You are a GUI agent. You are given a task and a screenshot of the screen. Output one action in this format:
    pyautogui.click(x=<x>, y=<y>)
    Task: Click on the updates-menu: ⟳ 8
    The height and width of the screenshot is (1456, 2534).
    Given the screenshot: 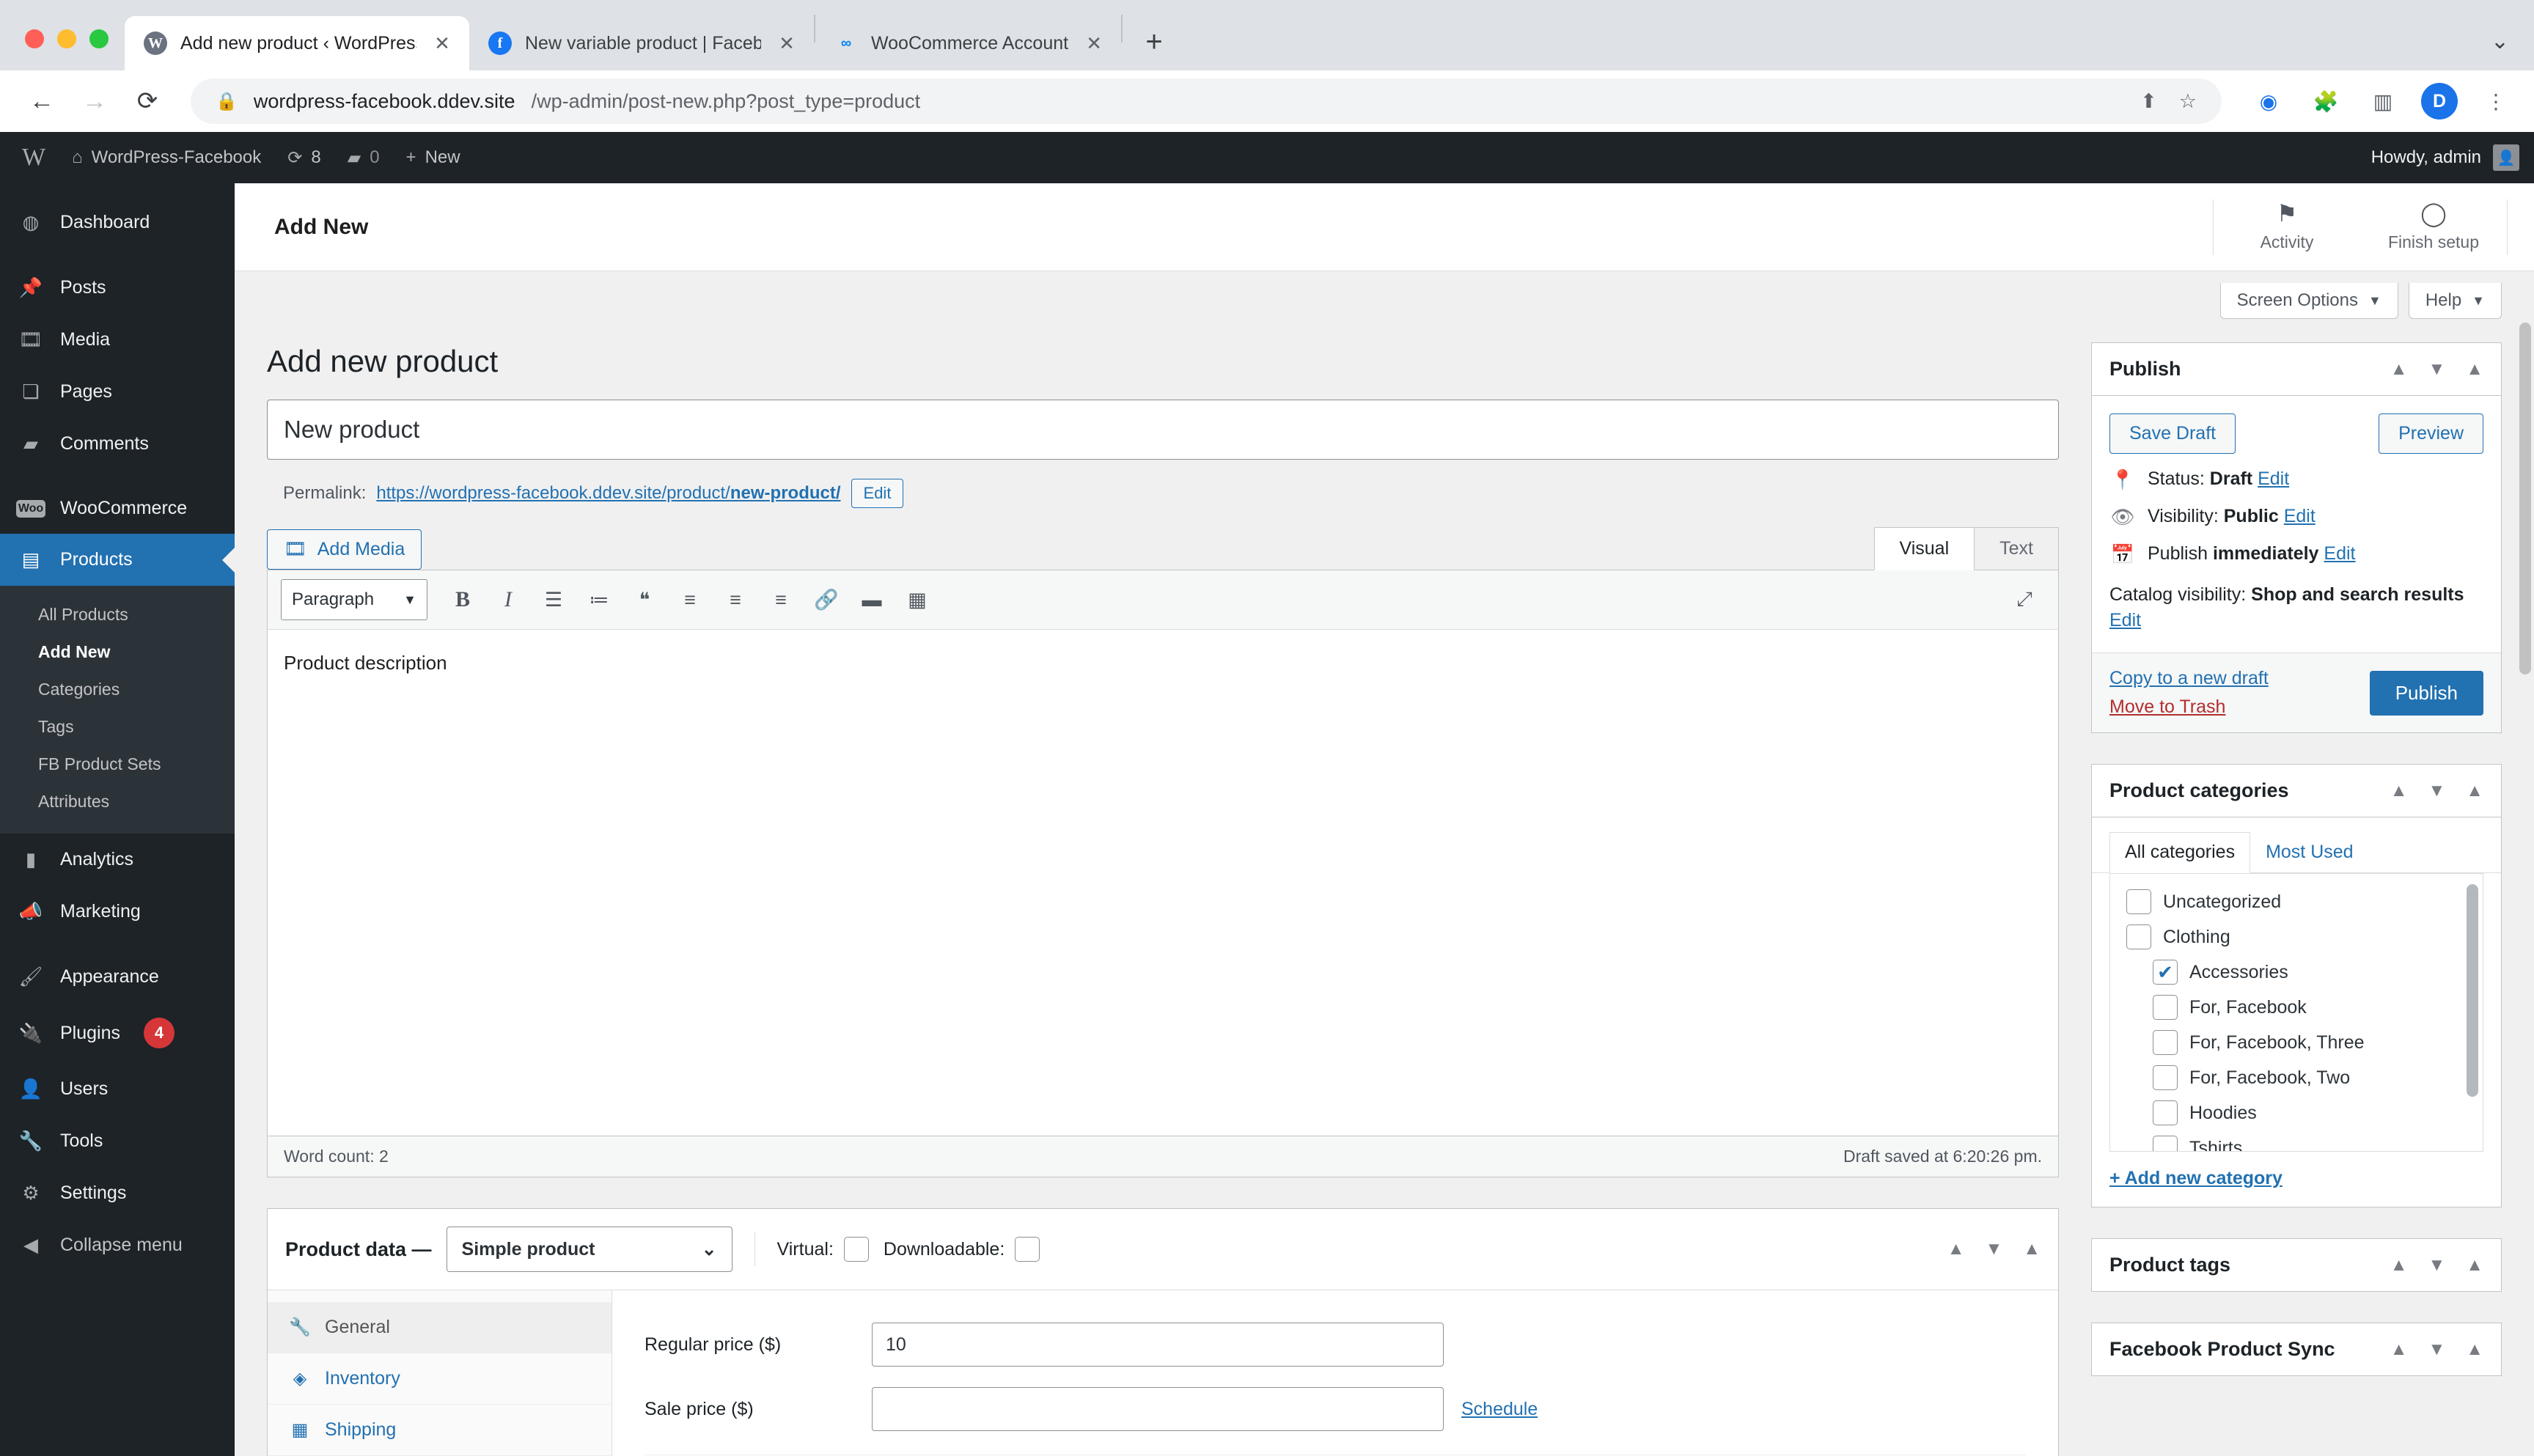 What is the action you would take?
    pyautogui.click(x=304, y=157)
    